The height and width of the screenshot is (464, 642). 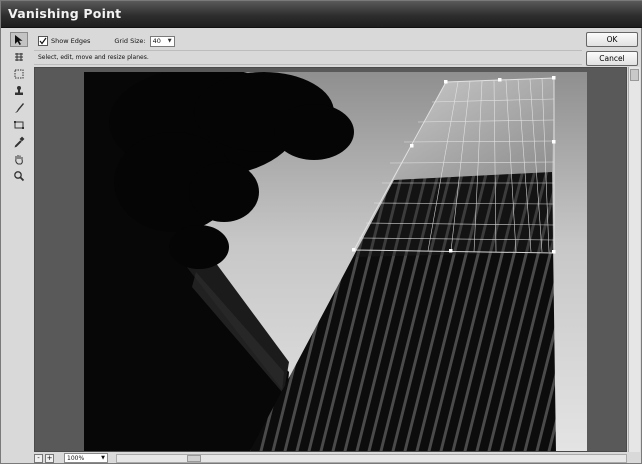 I want to click on checkmark-icon, so click(x=43, y=41).